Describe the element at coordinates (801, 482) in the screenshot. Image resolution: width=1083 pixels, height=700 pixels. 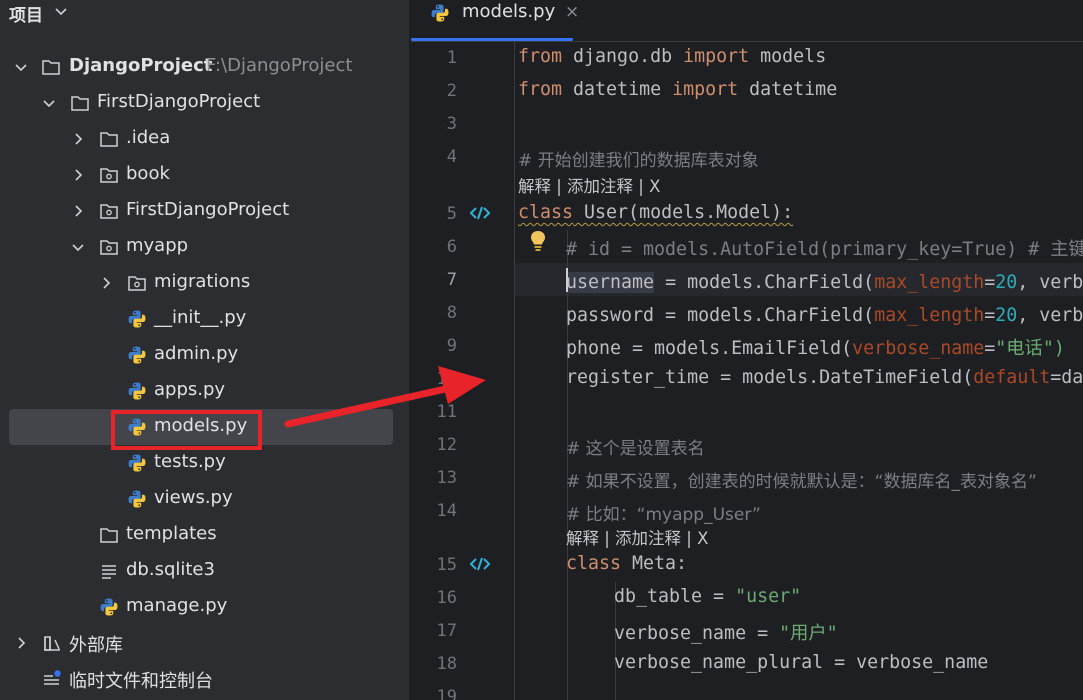
I see `code-line-13: # 如果不设置，创建表的时候就默认是：“数据库名_表对象名”` at that location.